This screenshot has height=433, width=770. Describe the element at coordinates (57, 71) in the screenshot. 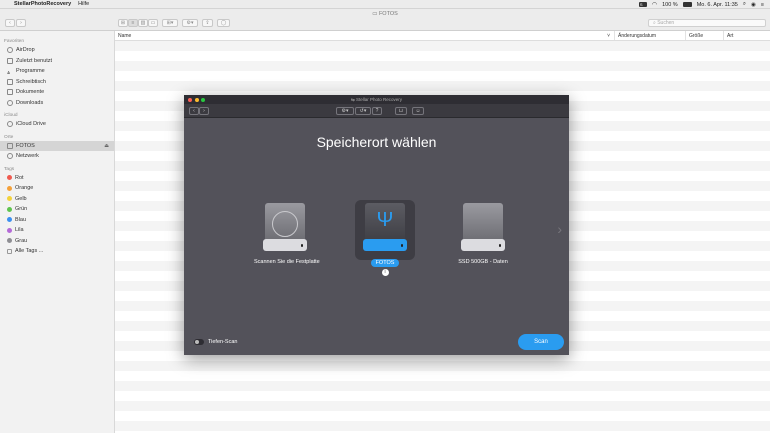

I see `sidebar-item-applications: ⩓ Programme` at that location.